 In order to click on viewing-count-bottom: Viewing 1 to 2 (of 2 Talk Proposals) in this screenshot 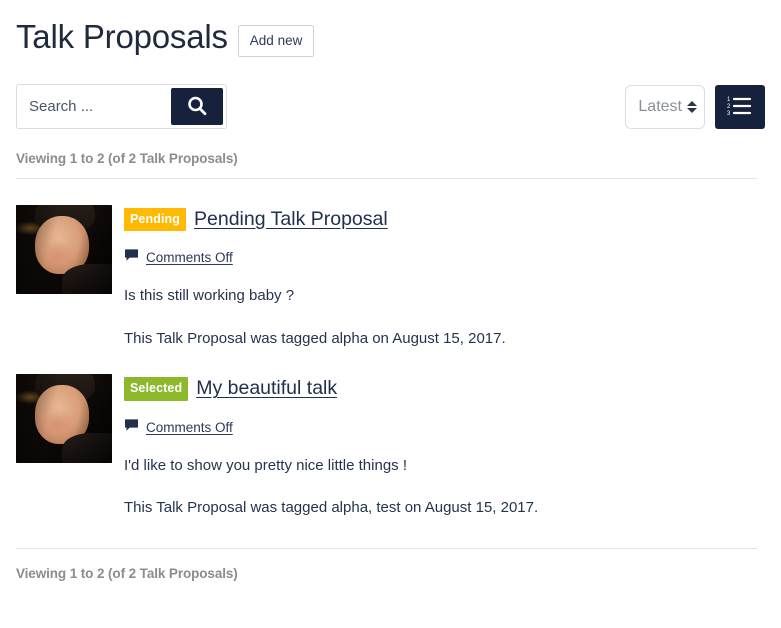, I will do `click(127, 573)`.